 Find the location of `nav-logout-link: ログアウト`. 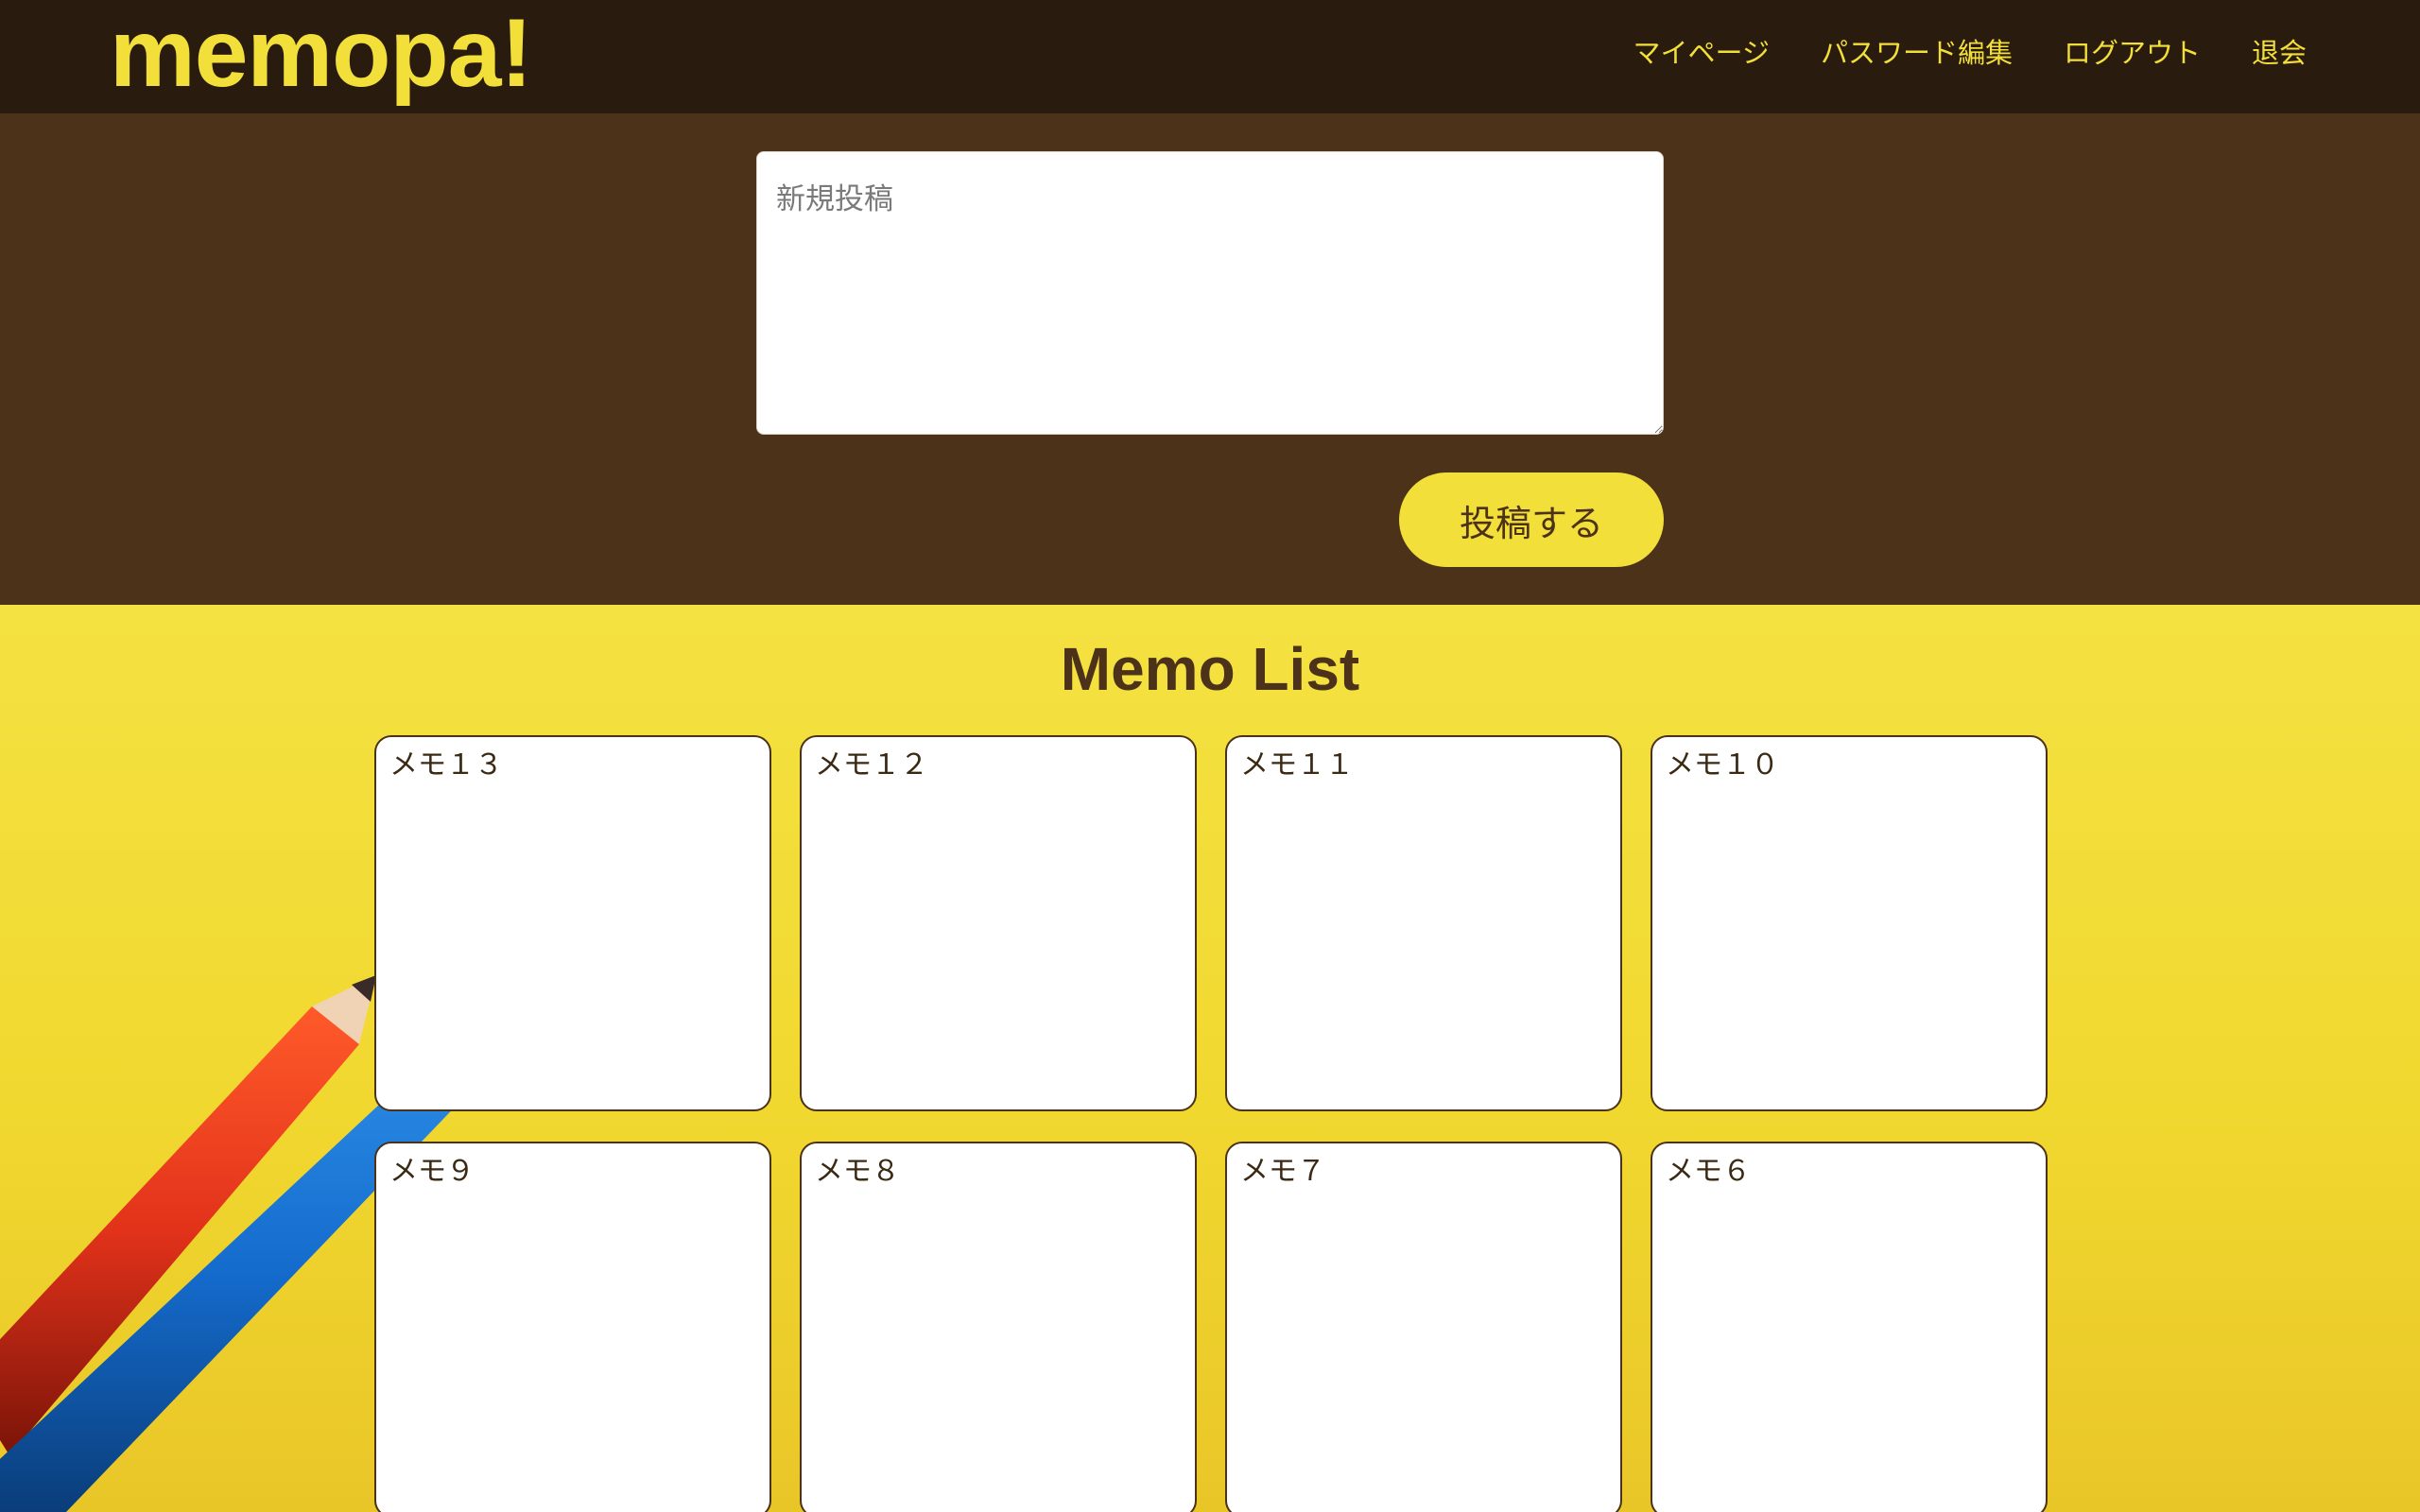

nav-logout-link: ログアウト is located at coordinates (2132, 52).